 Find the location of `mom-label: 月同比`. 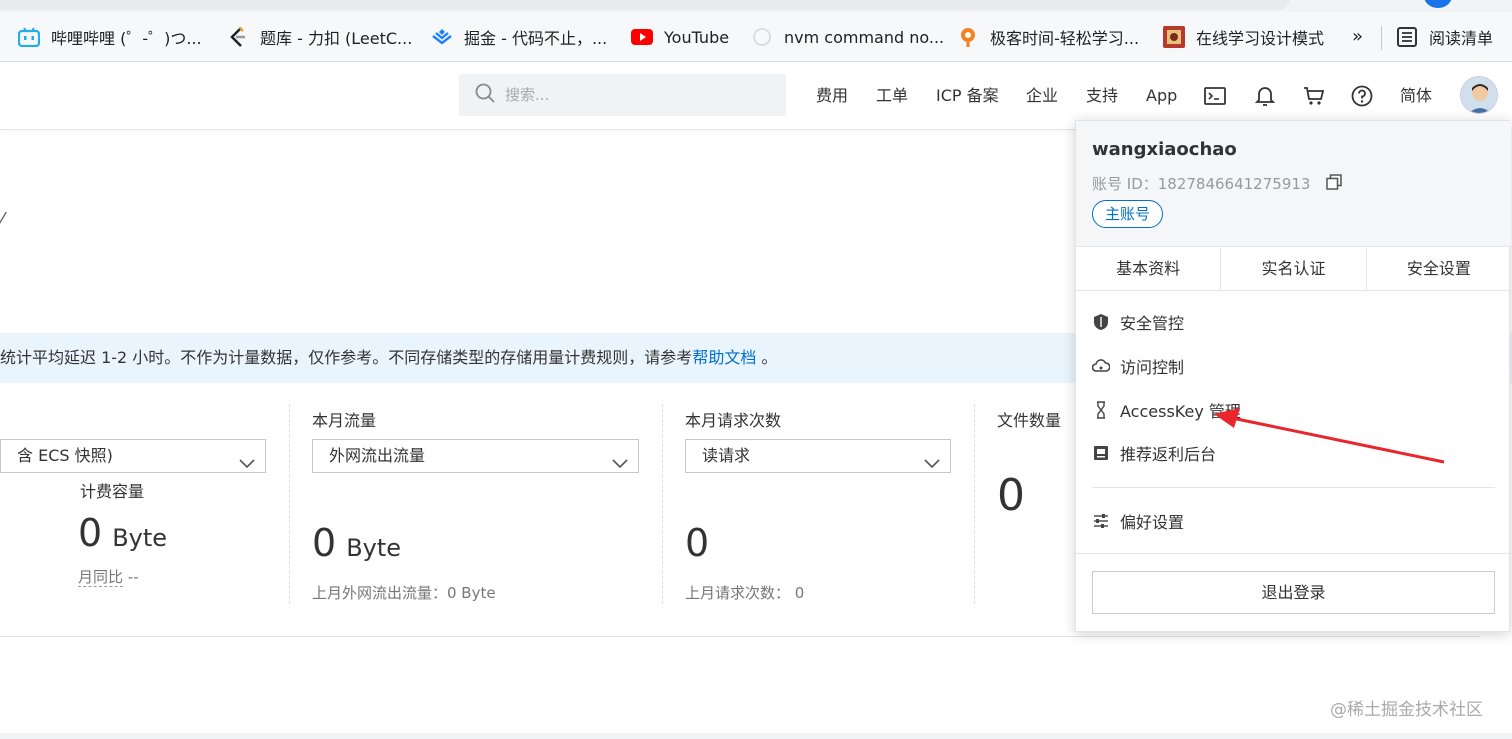

mom-label: 月同比 is located at coordinates (101, 577).